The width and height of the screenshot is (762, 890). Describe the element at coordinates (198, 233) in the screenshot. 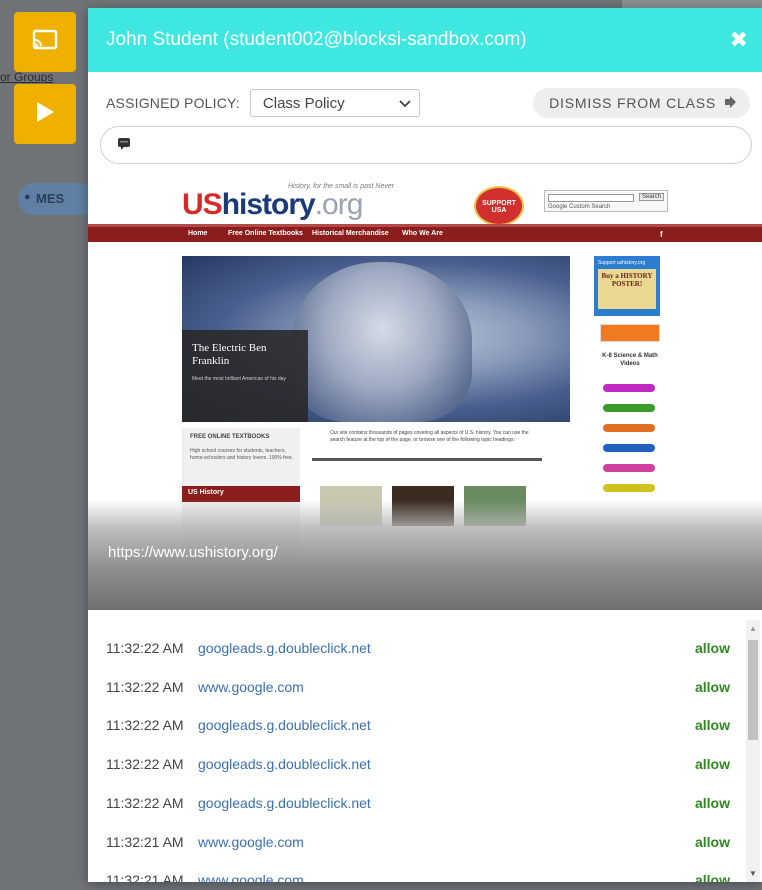

I see `nav-home: Home` at that location.